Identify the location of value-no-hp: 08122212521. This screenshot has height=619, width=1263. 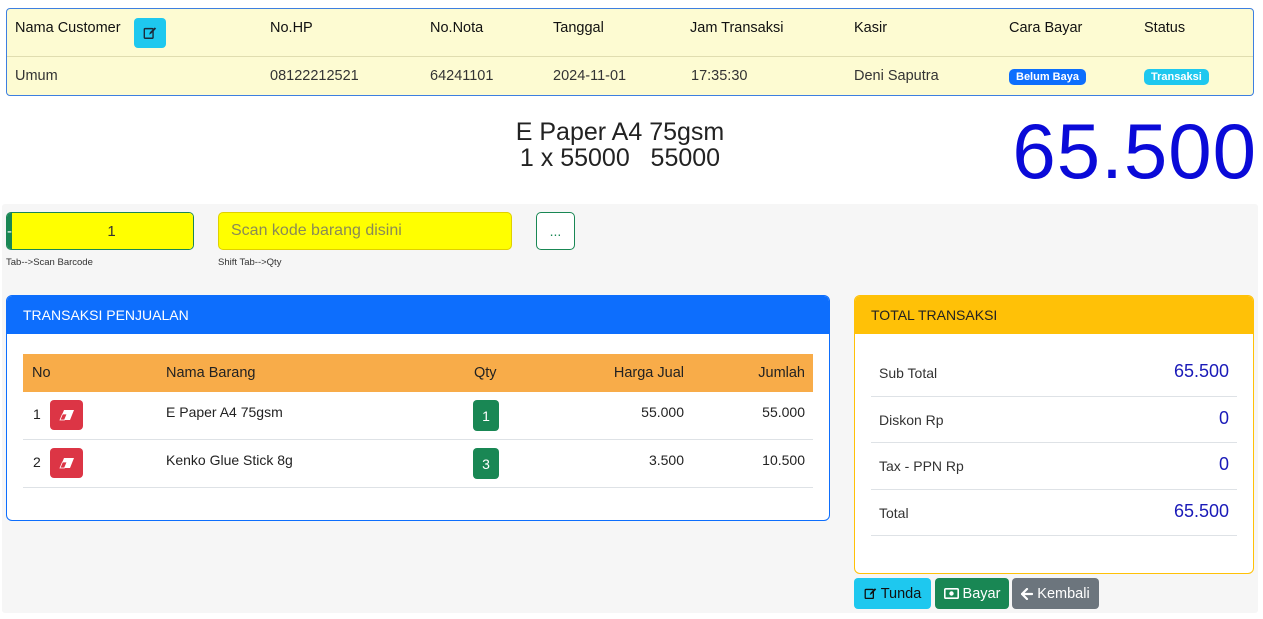
(314, 76).